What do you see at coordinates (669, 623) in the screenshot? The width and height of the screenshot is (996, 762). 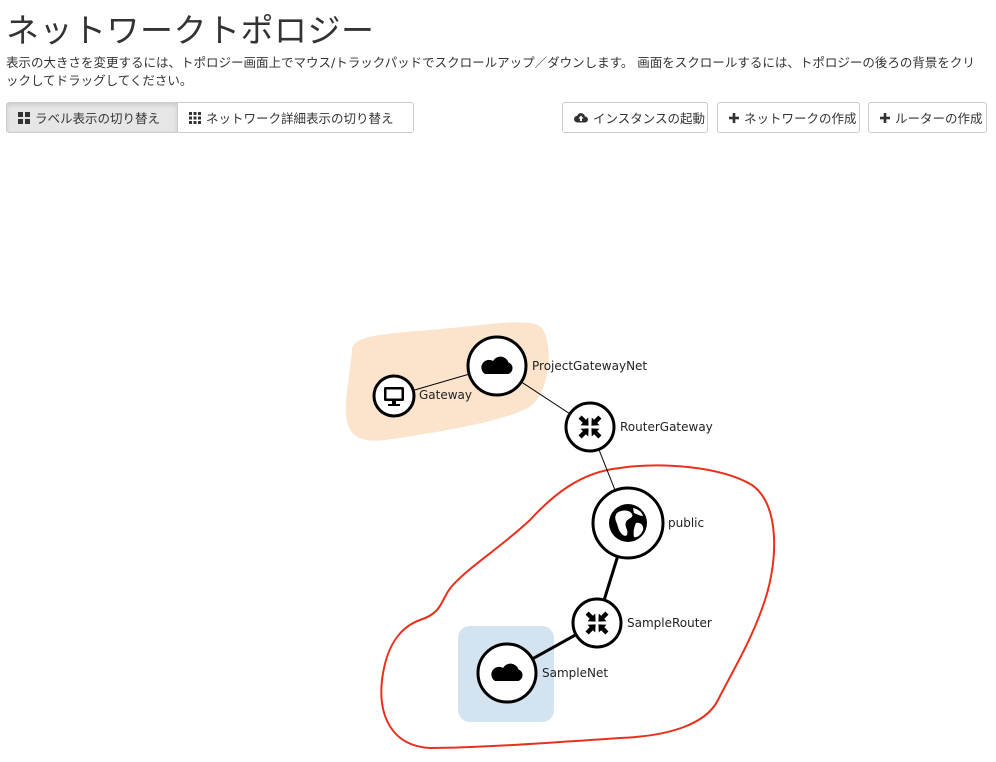 I see `samplerouter-label: SampleRouter` at bounding box center [669, 623].